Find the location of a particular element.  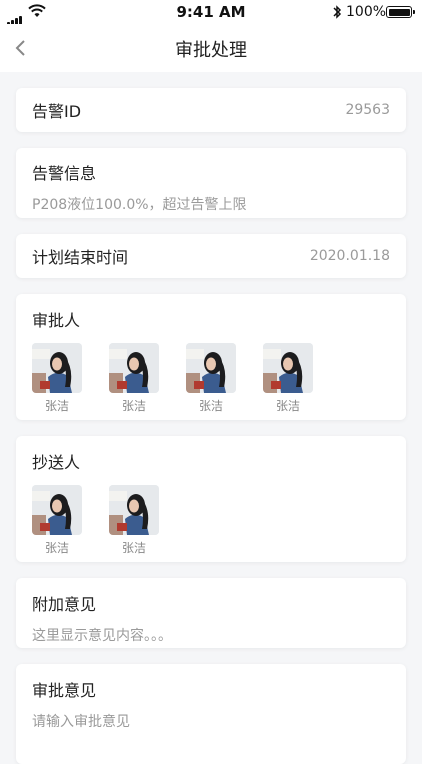

battery-icon is located at coordinates (400, 12).